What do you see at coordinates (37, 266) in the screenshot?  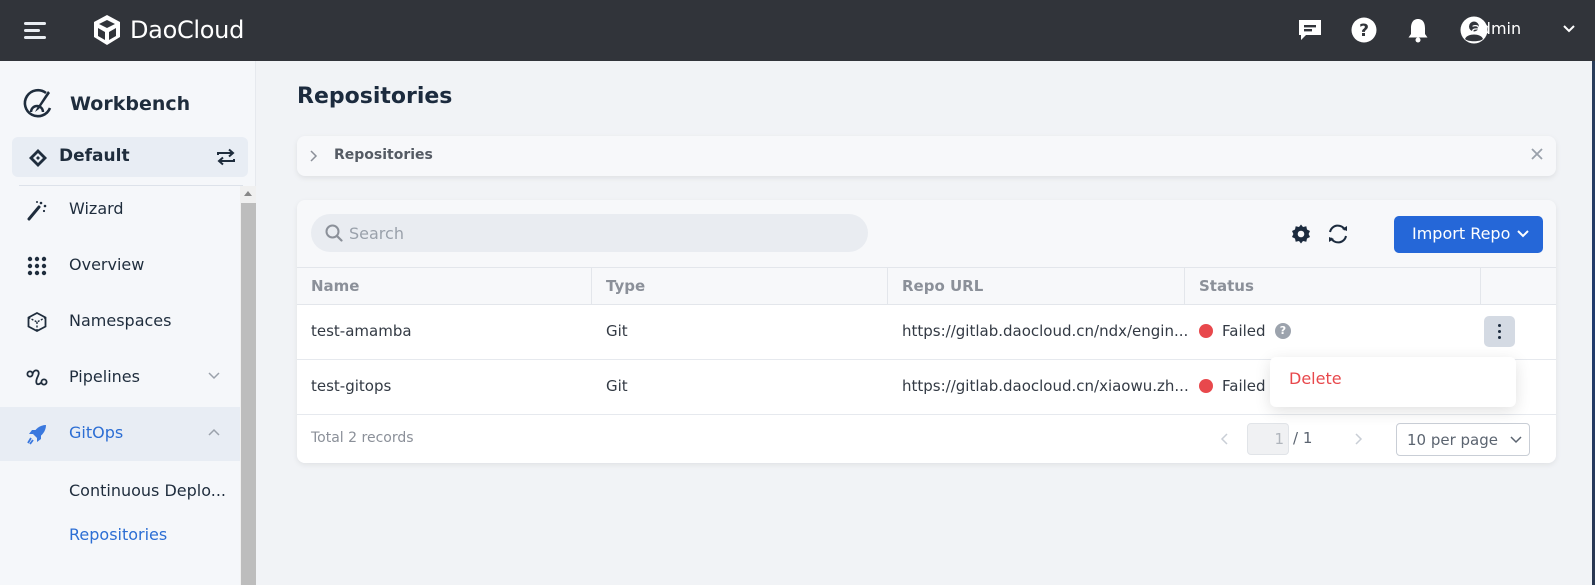 I see `grid-dots-icon` at bounding box center [37, 266].